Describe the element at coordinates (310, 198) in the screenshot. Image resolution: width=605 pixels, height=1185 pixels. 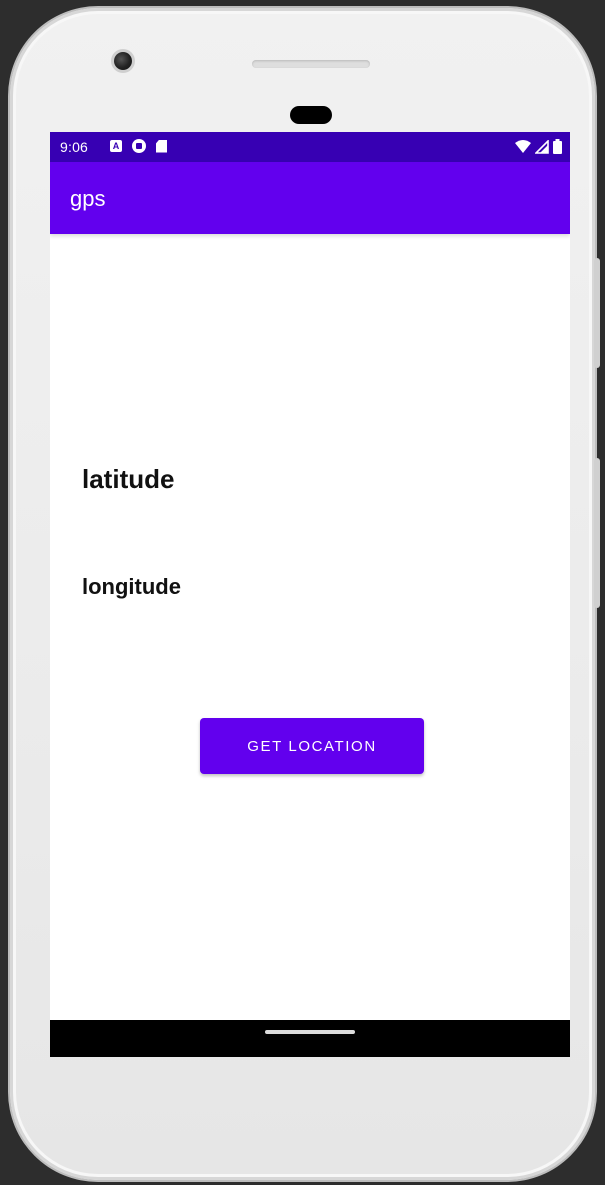
I see `app-bar: gps` at that location.